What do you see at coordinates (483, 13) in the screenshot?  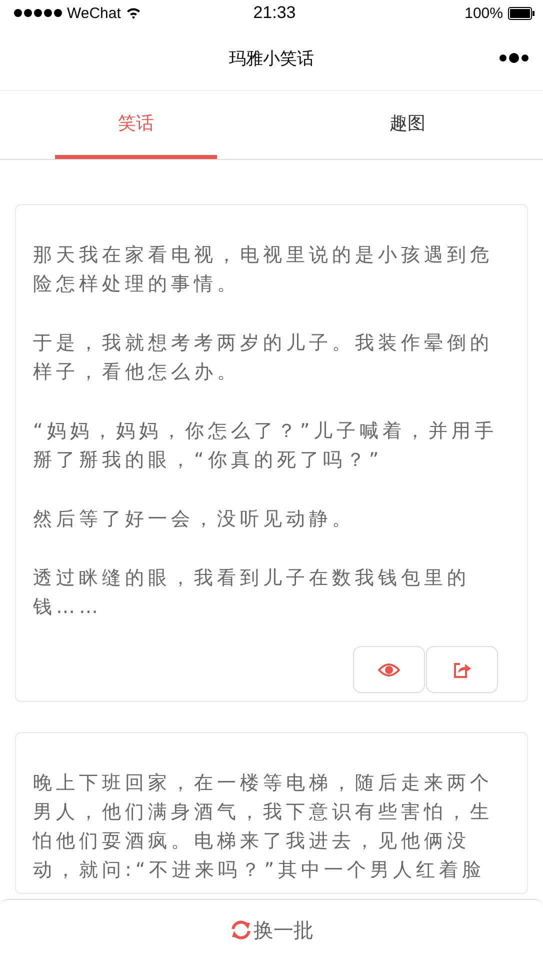 I see `battery-percent: 100%` at bounding box center [483, 13].